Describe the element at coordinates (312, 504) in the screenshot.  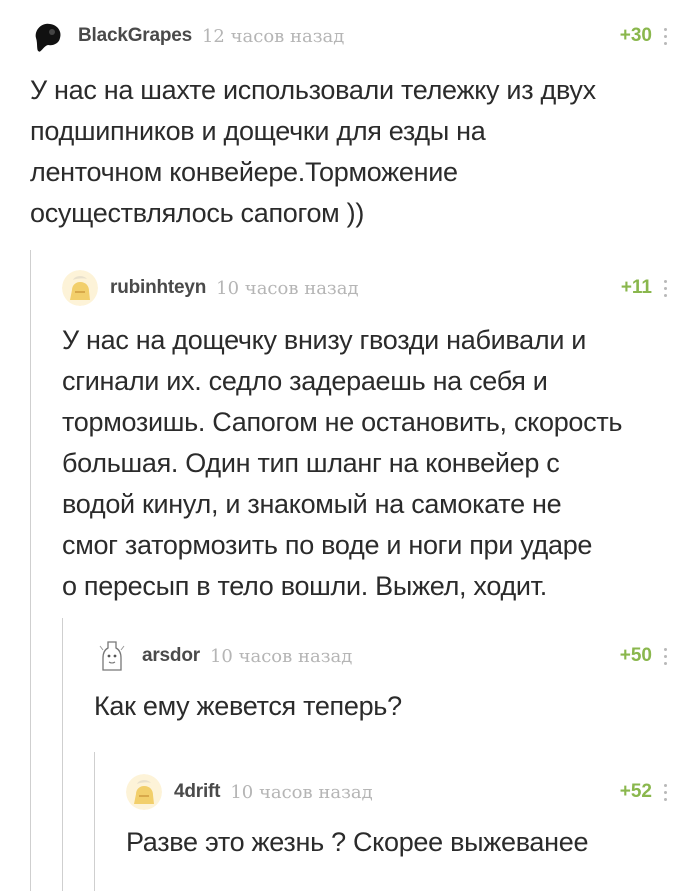
I see `comment-text-line: водой кинул, и знакомый на самокате не` at that location.